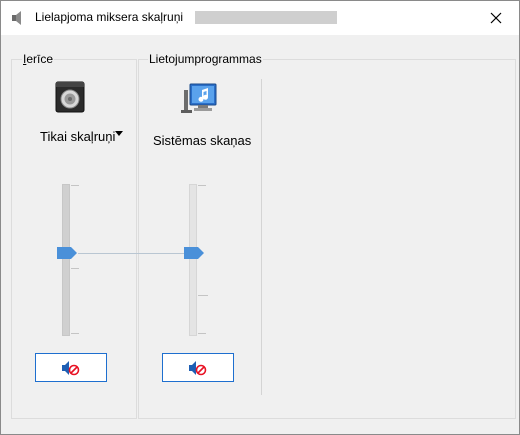 The height and width of the screenshot is (435, 520). I want to click on close-button, so click(496, 18).